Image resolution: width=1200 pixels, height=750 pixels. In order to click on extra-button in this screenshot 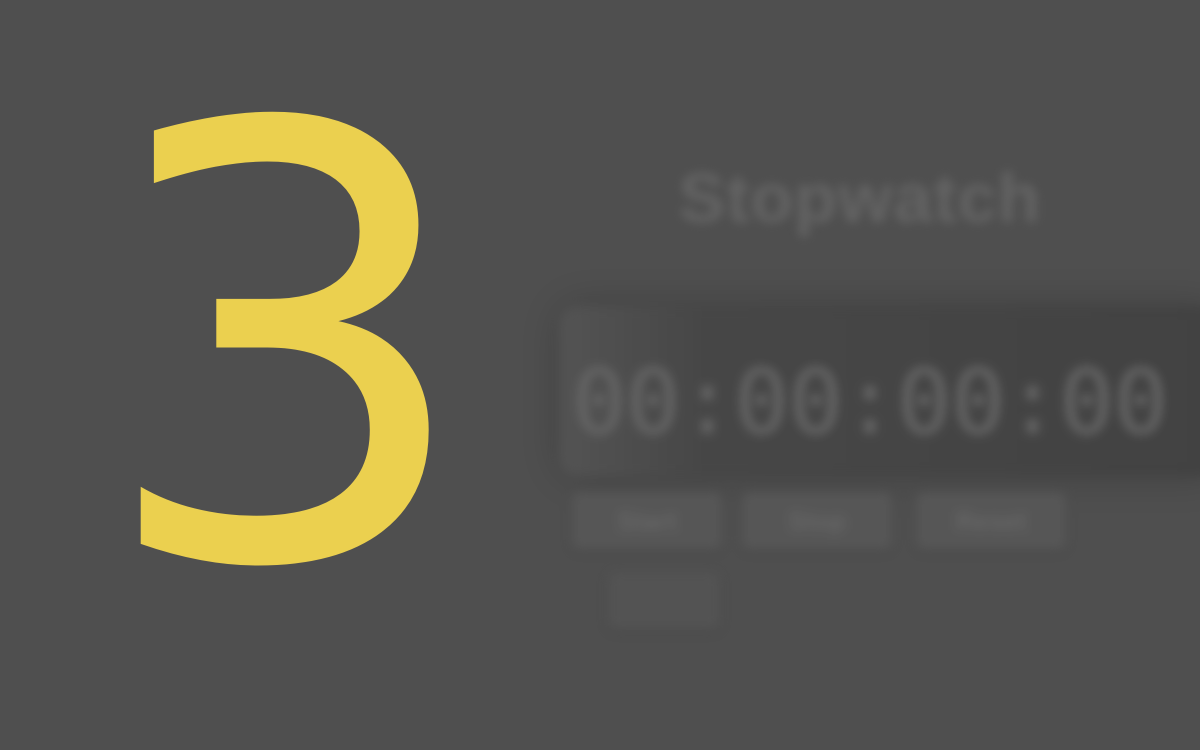, I will do `click(664, 601)`.